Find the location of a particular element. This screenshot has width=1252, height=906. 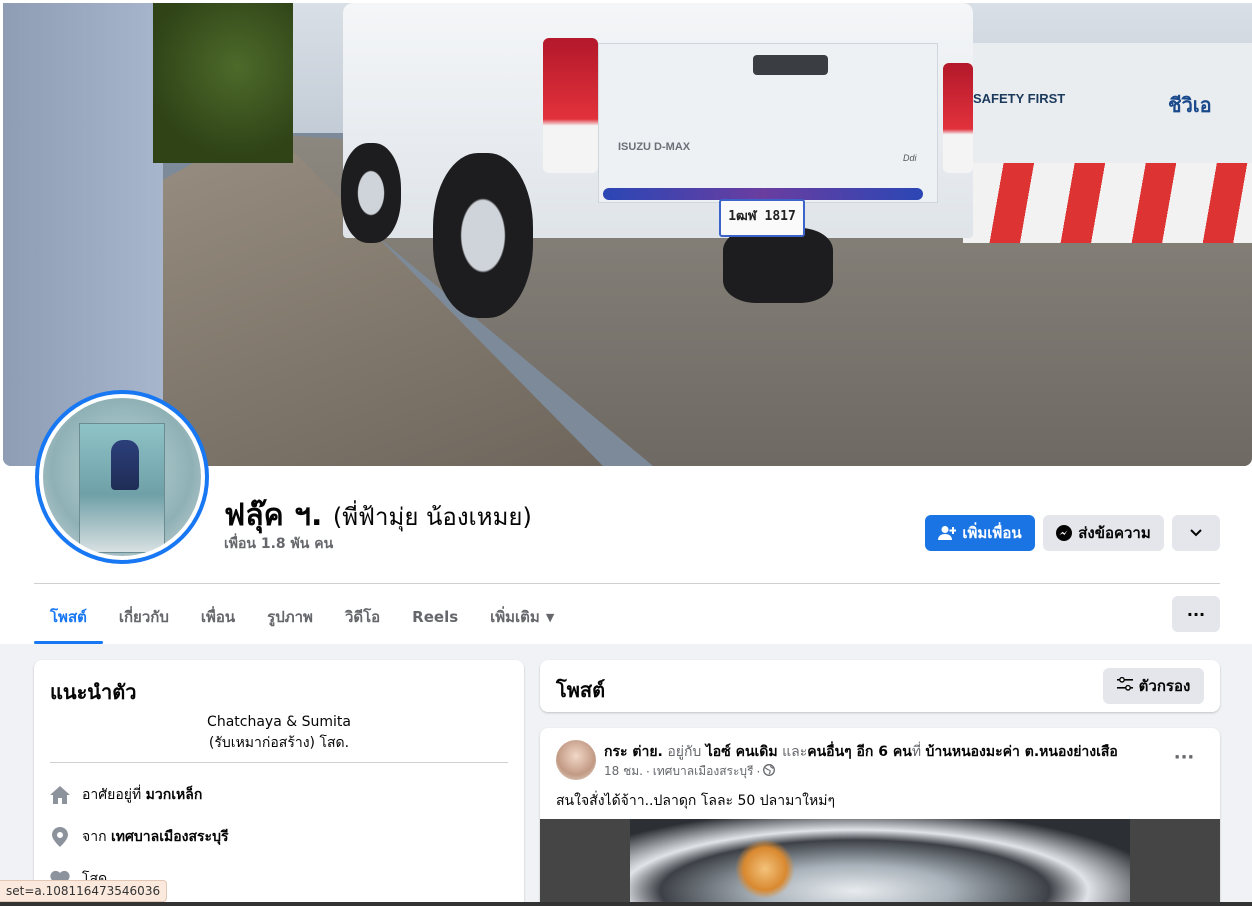

cover-taillight-right is located at coordinates (958, 118).